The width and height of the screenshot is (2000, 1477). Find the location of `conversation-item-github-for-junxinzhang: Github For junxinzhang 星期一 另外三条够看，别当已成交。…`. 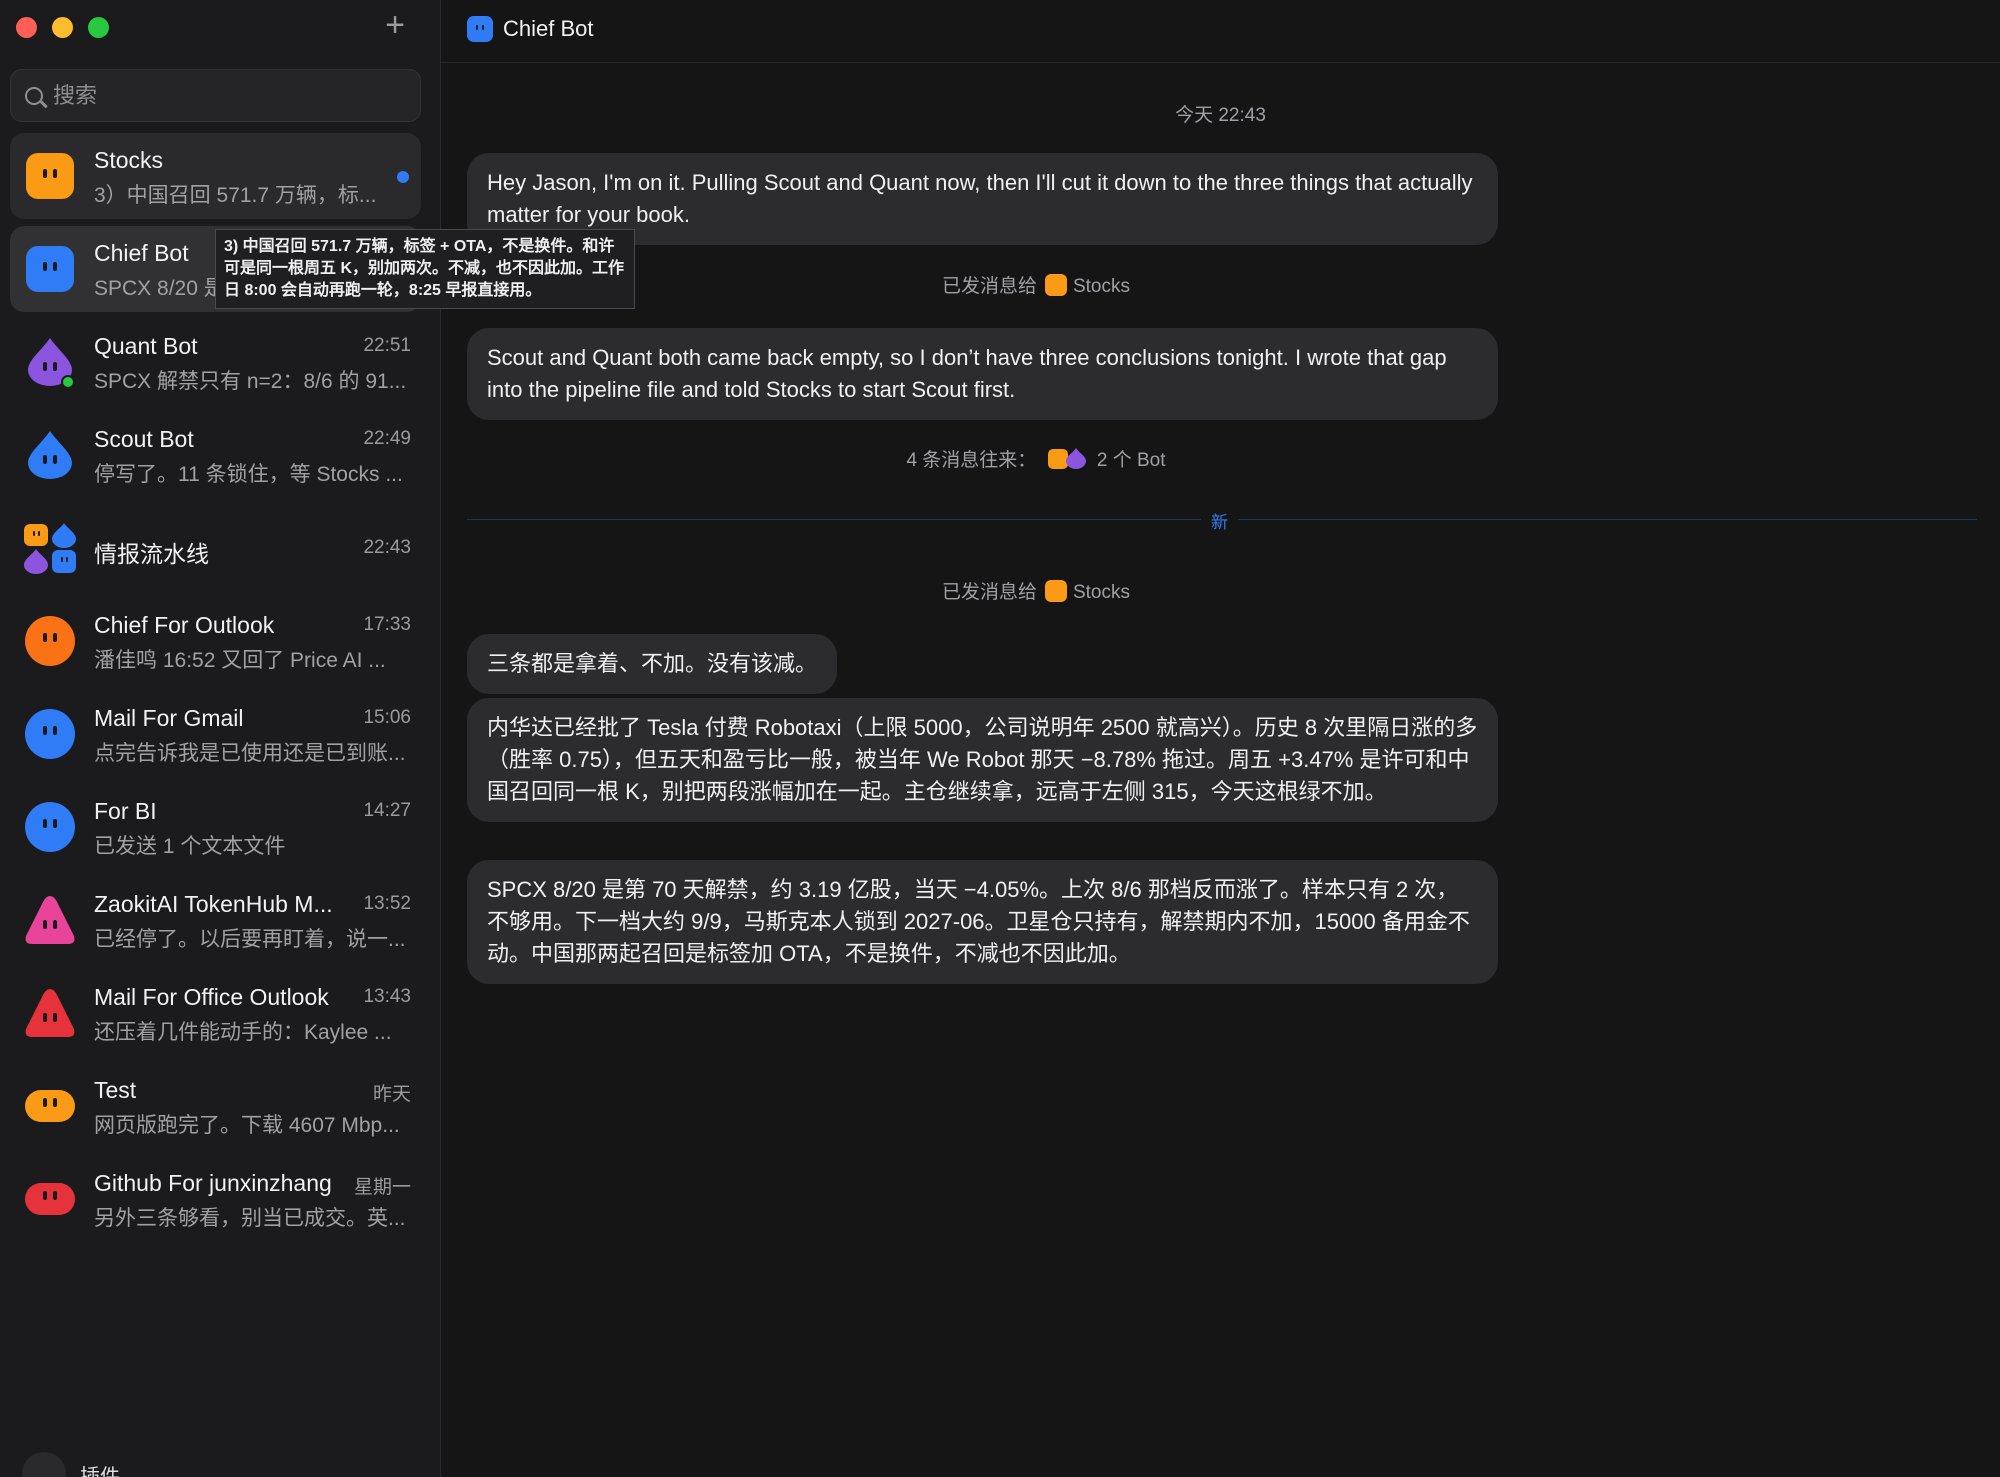

conversation-item-github-for-junxinzhang: Github For junxinzhang 星期一 另外三条够看，别当已成交。… is located at coordinates (215, 1199).